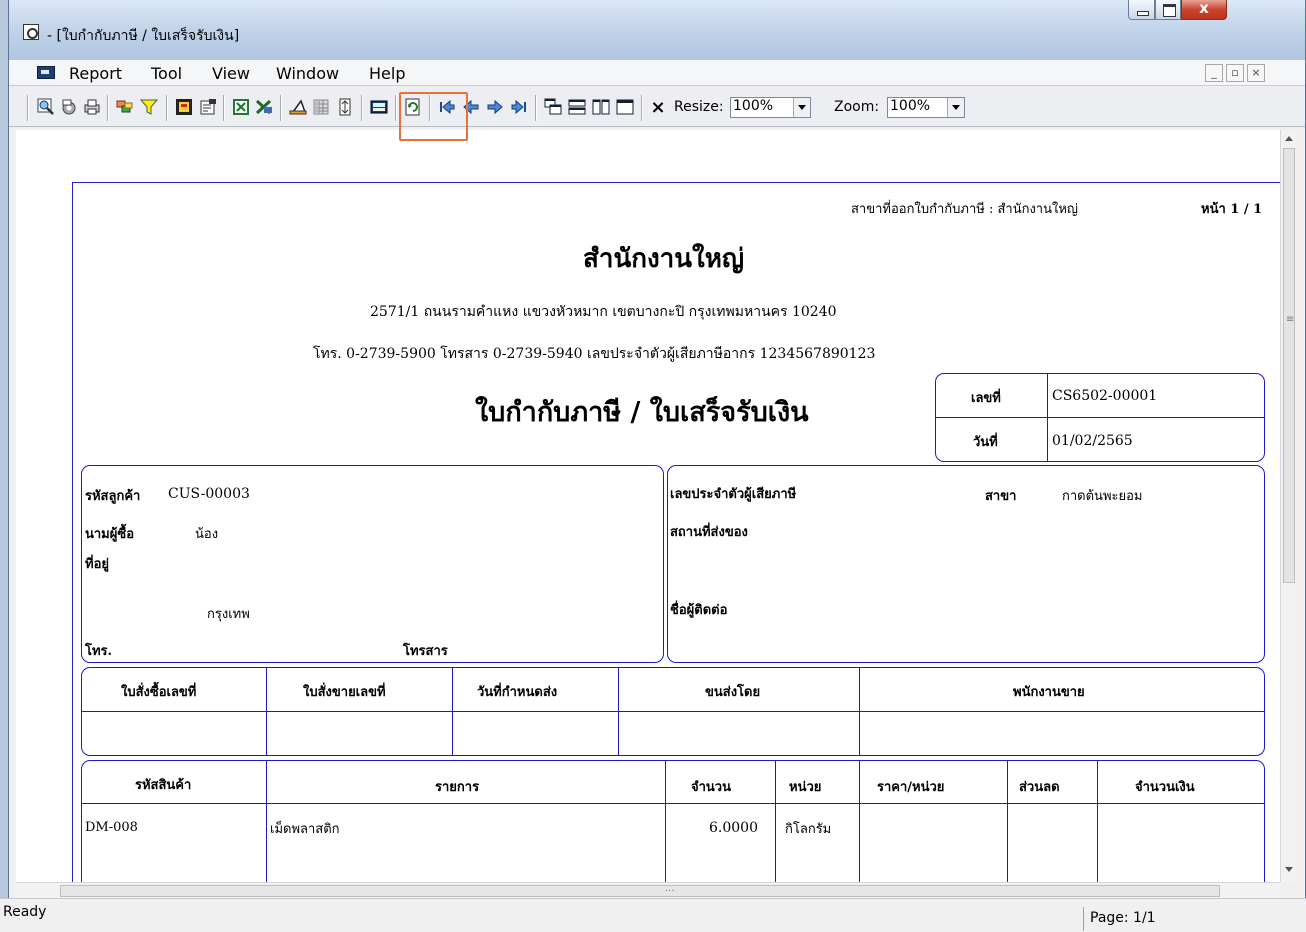 The width and height of the screenshot is (1306, 932). What do you see at coordinates (1256, 73) in the screenshot?
I see `mdi-close-button: ×` at bounding box center [1256, 73].